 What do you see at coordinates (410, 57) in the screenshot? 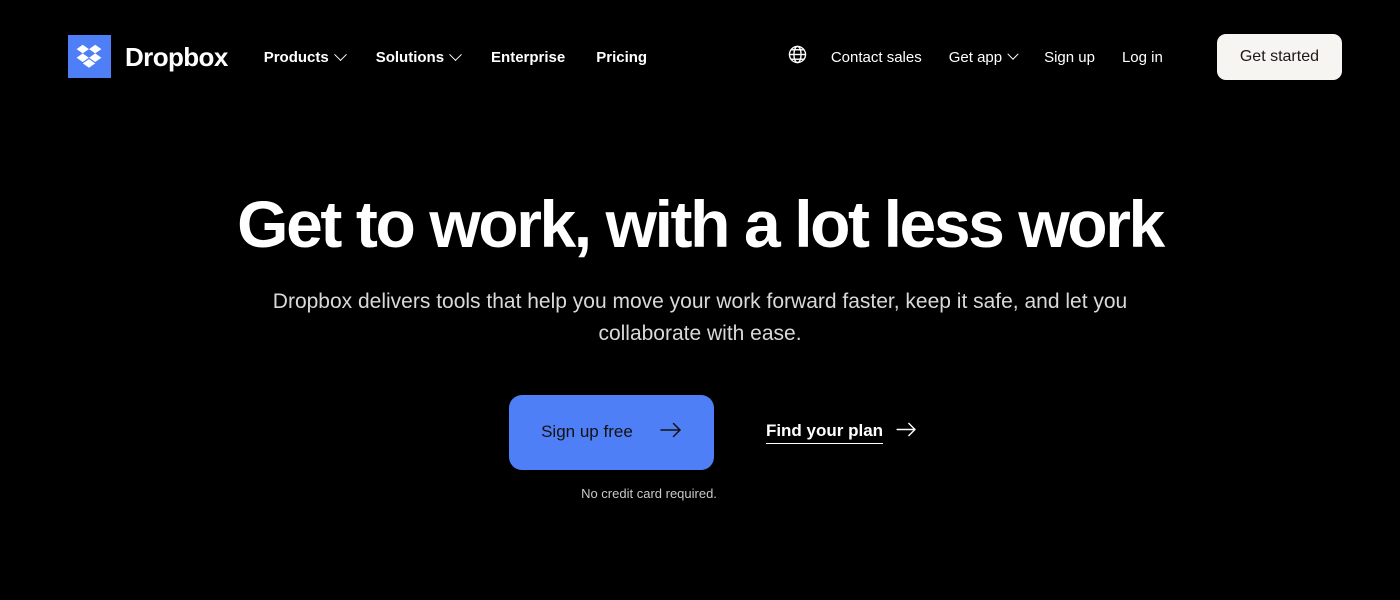
I see `nav-item-solutions-label: Solutions` at bounding box center [410, 57].